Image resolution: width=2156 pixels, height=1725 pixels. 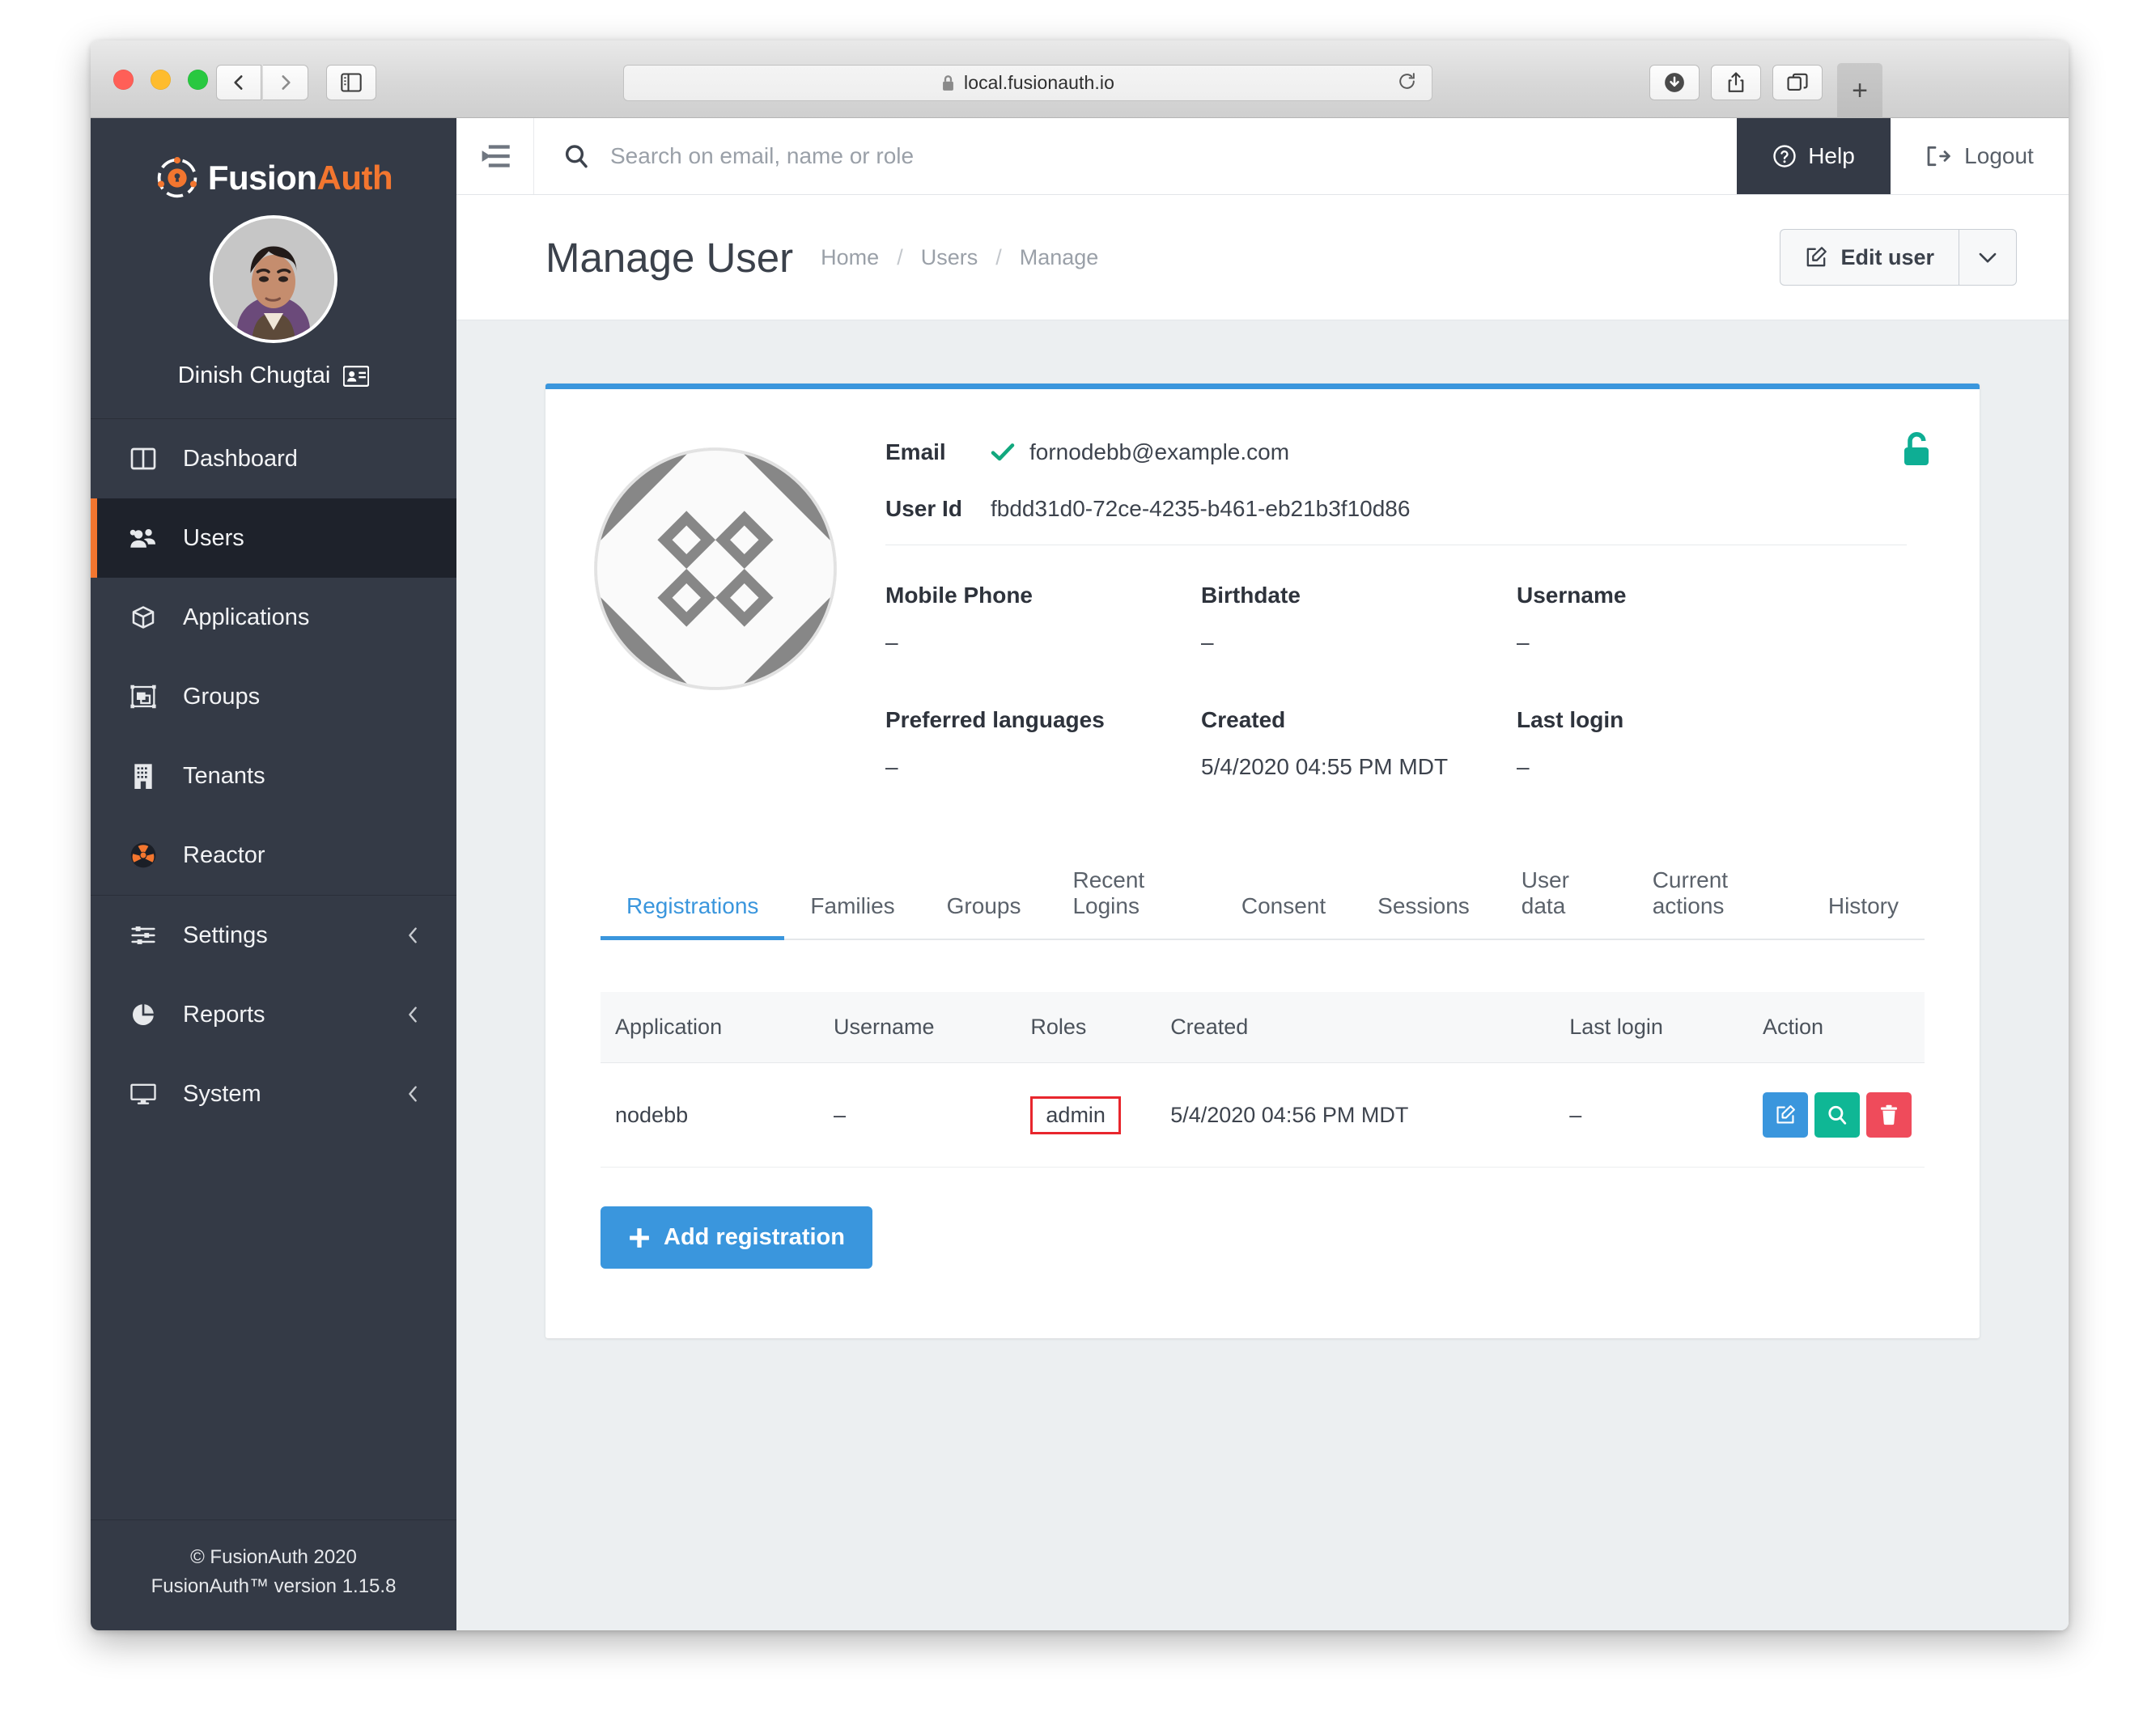 What do you see at coordinates (891, 766) in the screenshot?
I see `field-value-preferred-languages: –` at bounding box center [891, 766].